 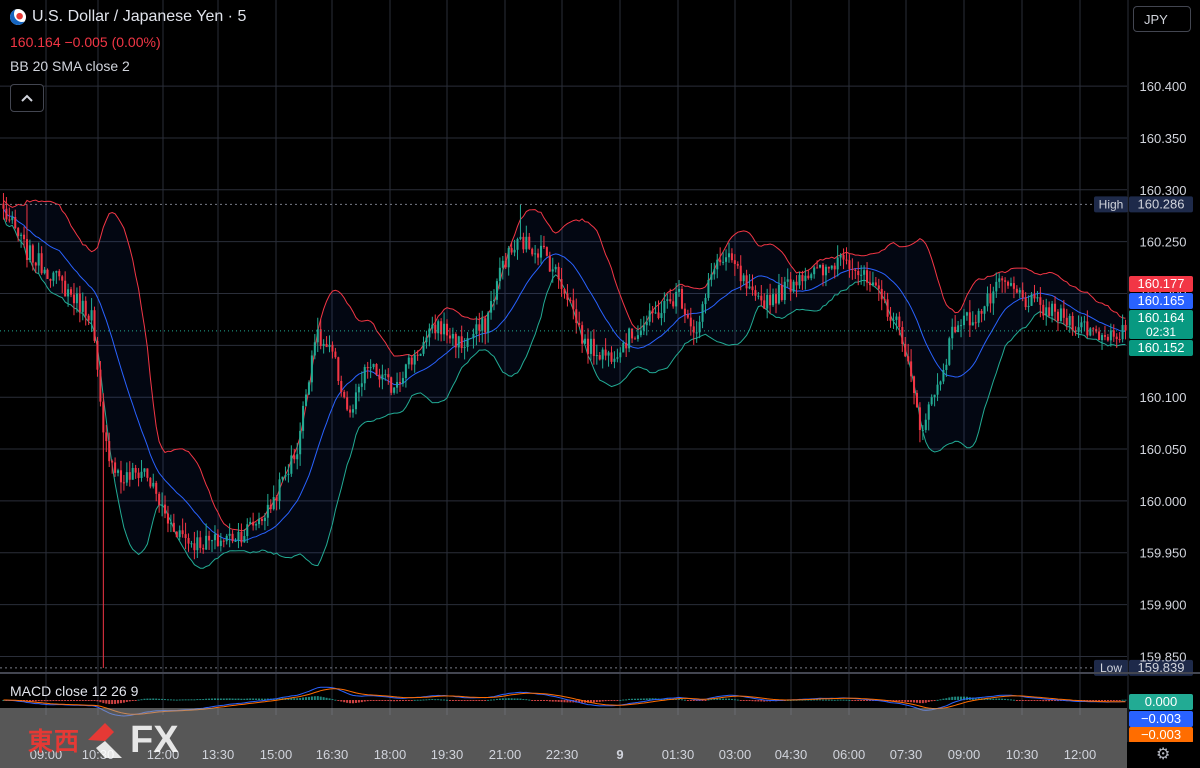 What do you see at coordinates (1163, 754) in the screenshot?
I see `gear-icon: ⚙` at bounding box center [1163, 754].